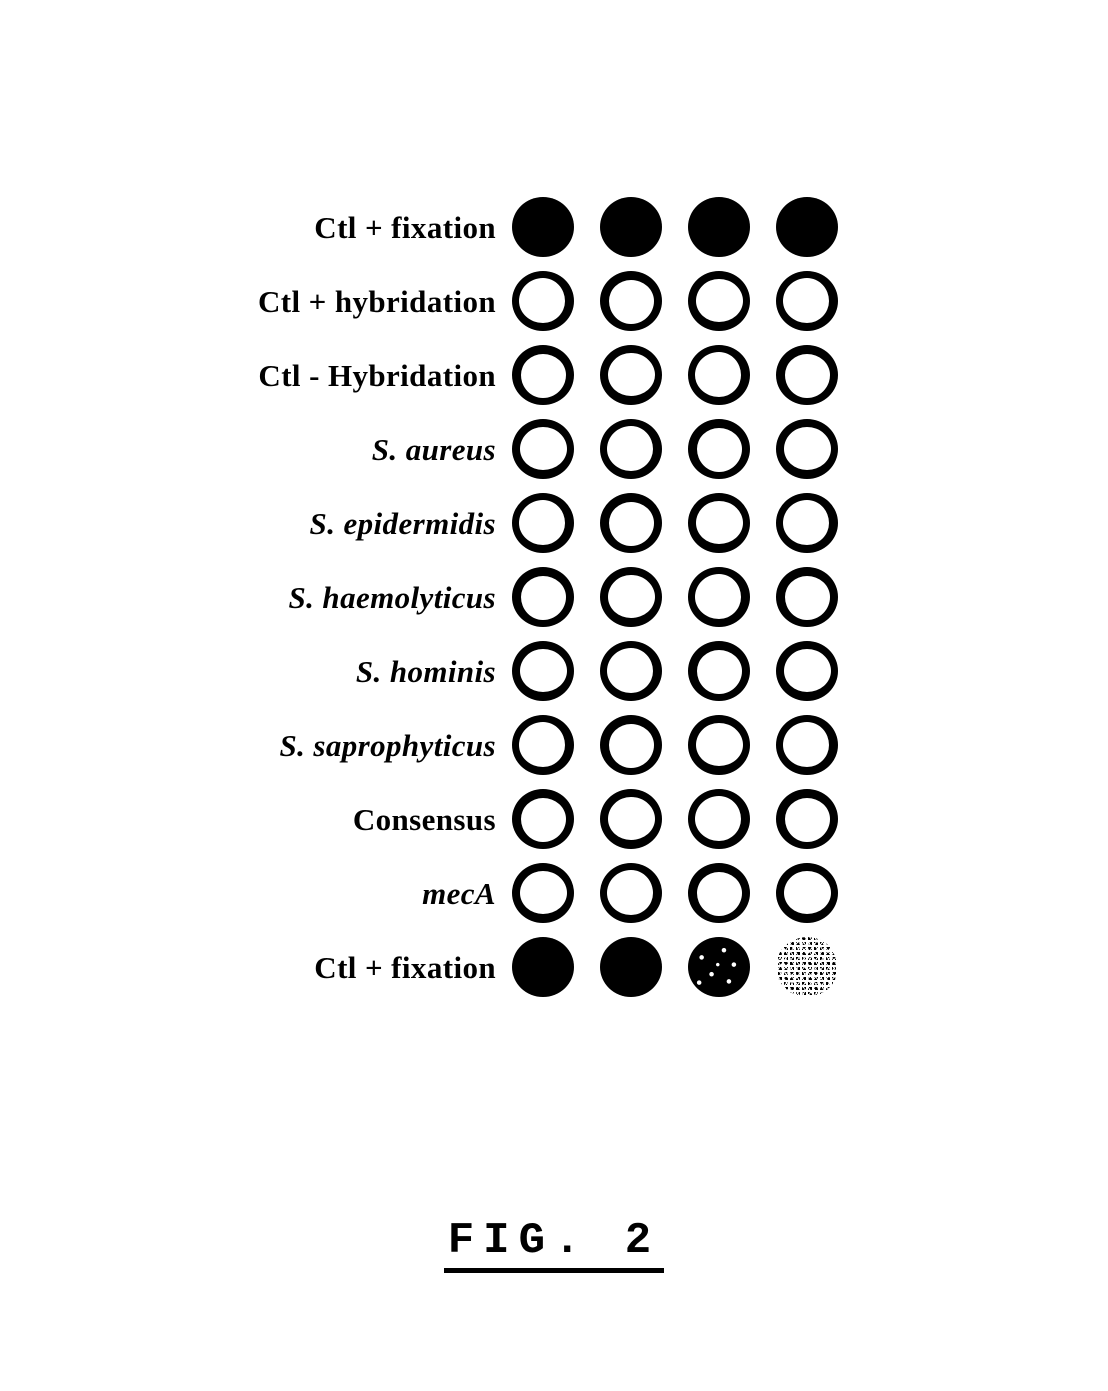 This screenshot has width=1108, height=1391. I want to click on array-row: Ctl + hybridation, so click(520, 301).